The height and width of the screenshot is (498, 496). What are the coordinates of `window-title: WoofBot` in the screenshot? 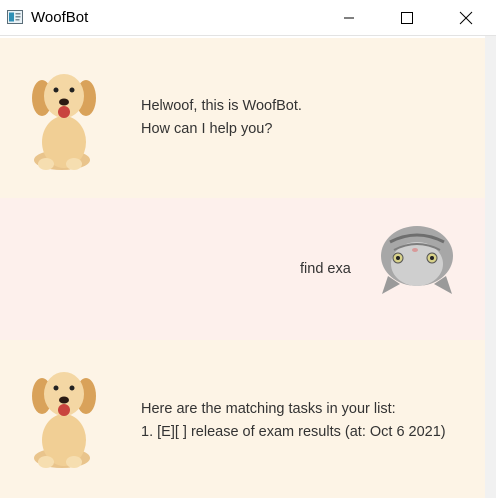 It's located at (60, 17).